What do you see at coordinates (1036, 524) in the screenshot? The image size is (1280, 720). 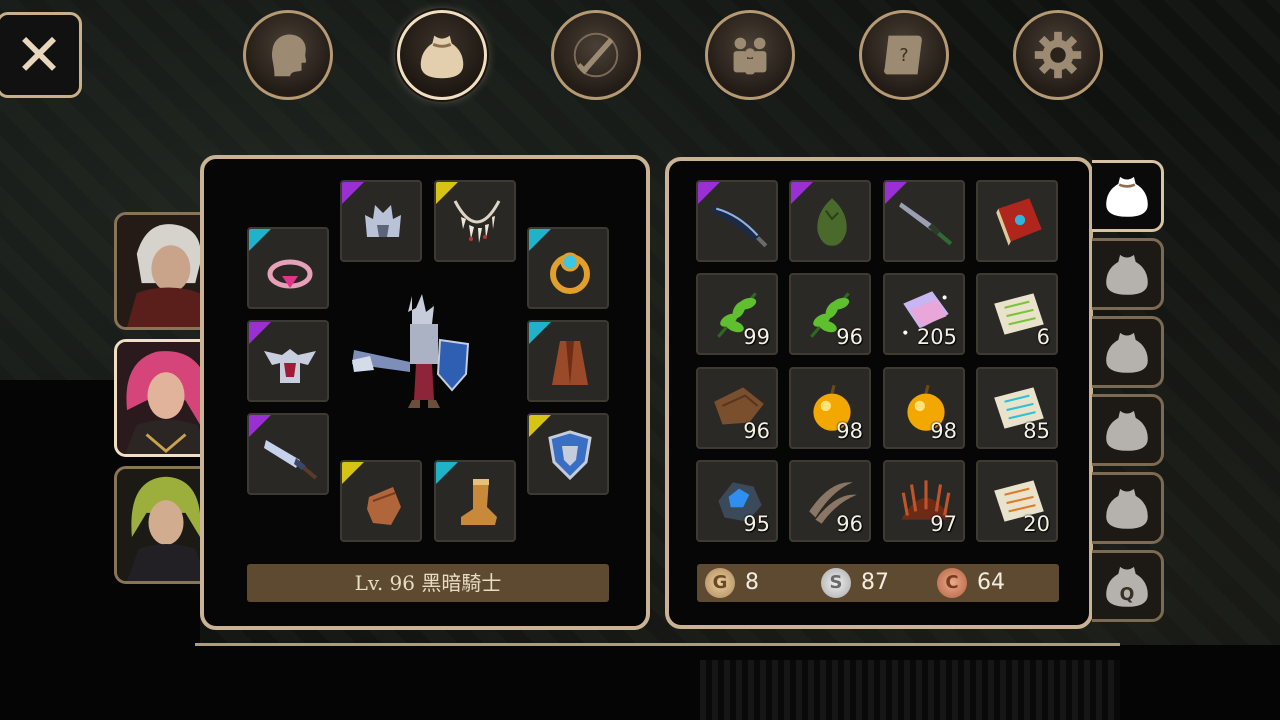 I see `item-quantity: 20` at bounding box center [1036, 524].